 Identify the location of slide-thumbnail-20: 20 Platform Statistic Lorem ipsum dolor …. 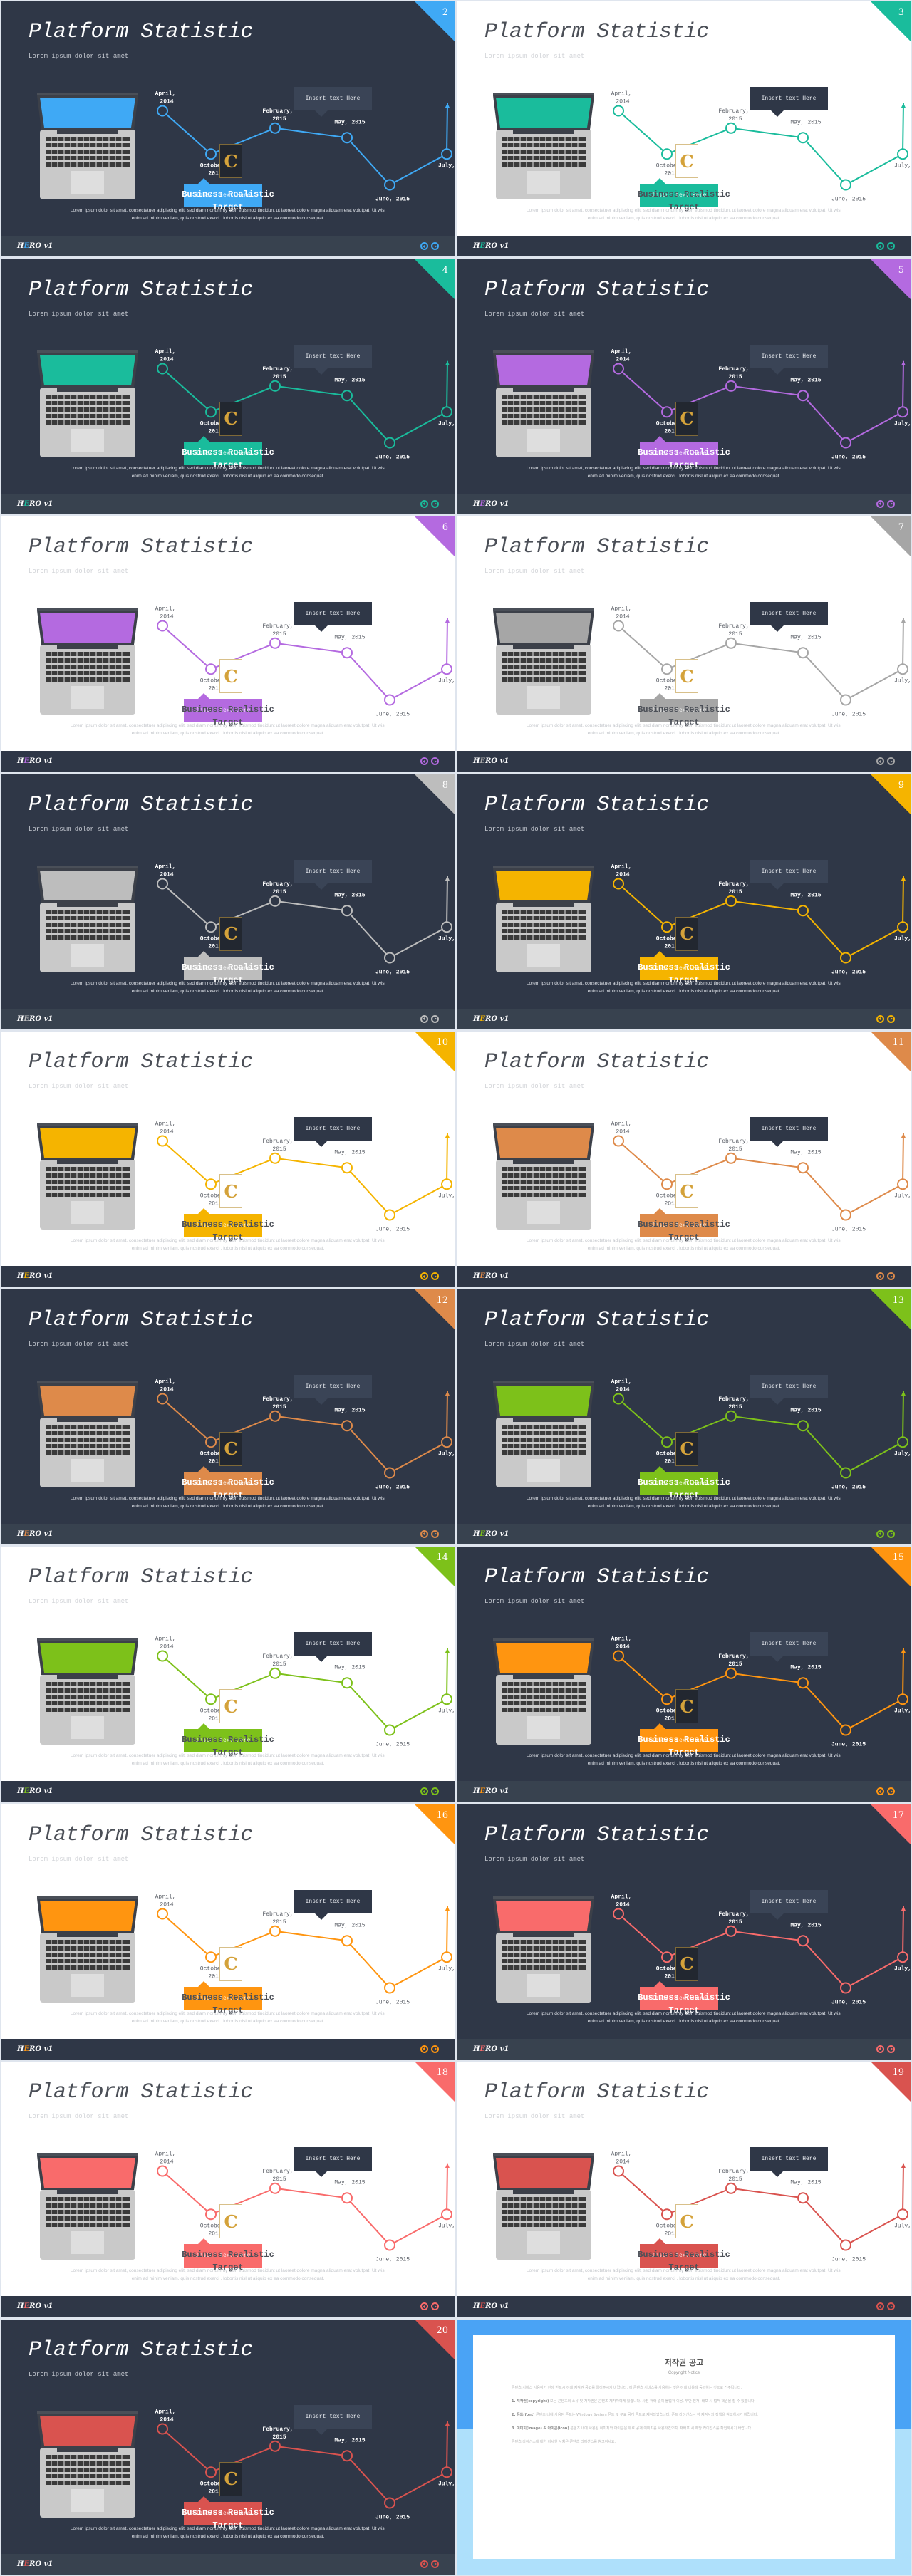
(228, 2447).